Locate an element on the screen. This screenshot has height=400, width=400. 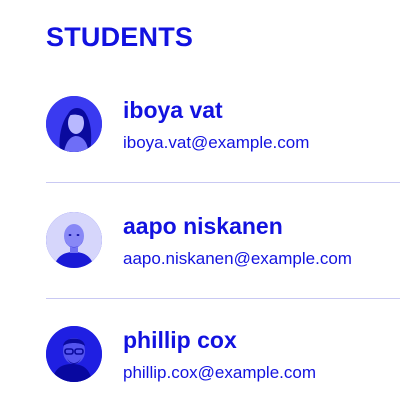
student-email: aapo.niskanen@example.com is located at coordinates (237, 259).